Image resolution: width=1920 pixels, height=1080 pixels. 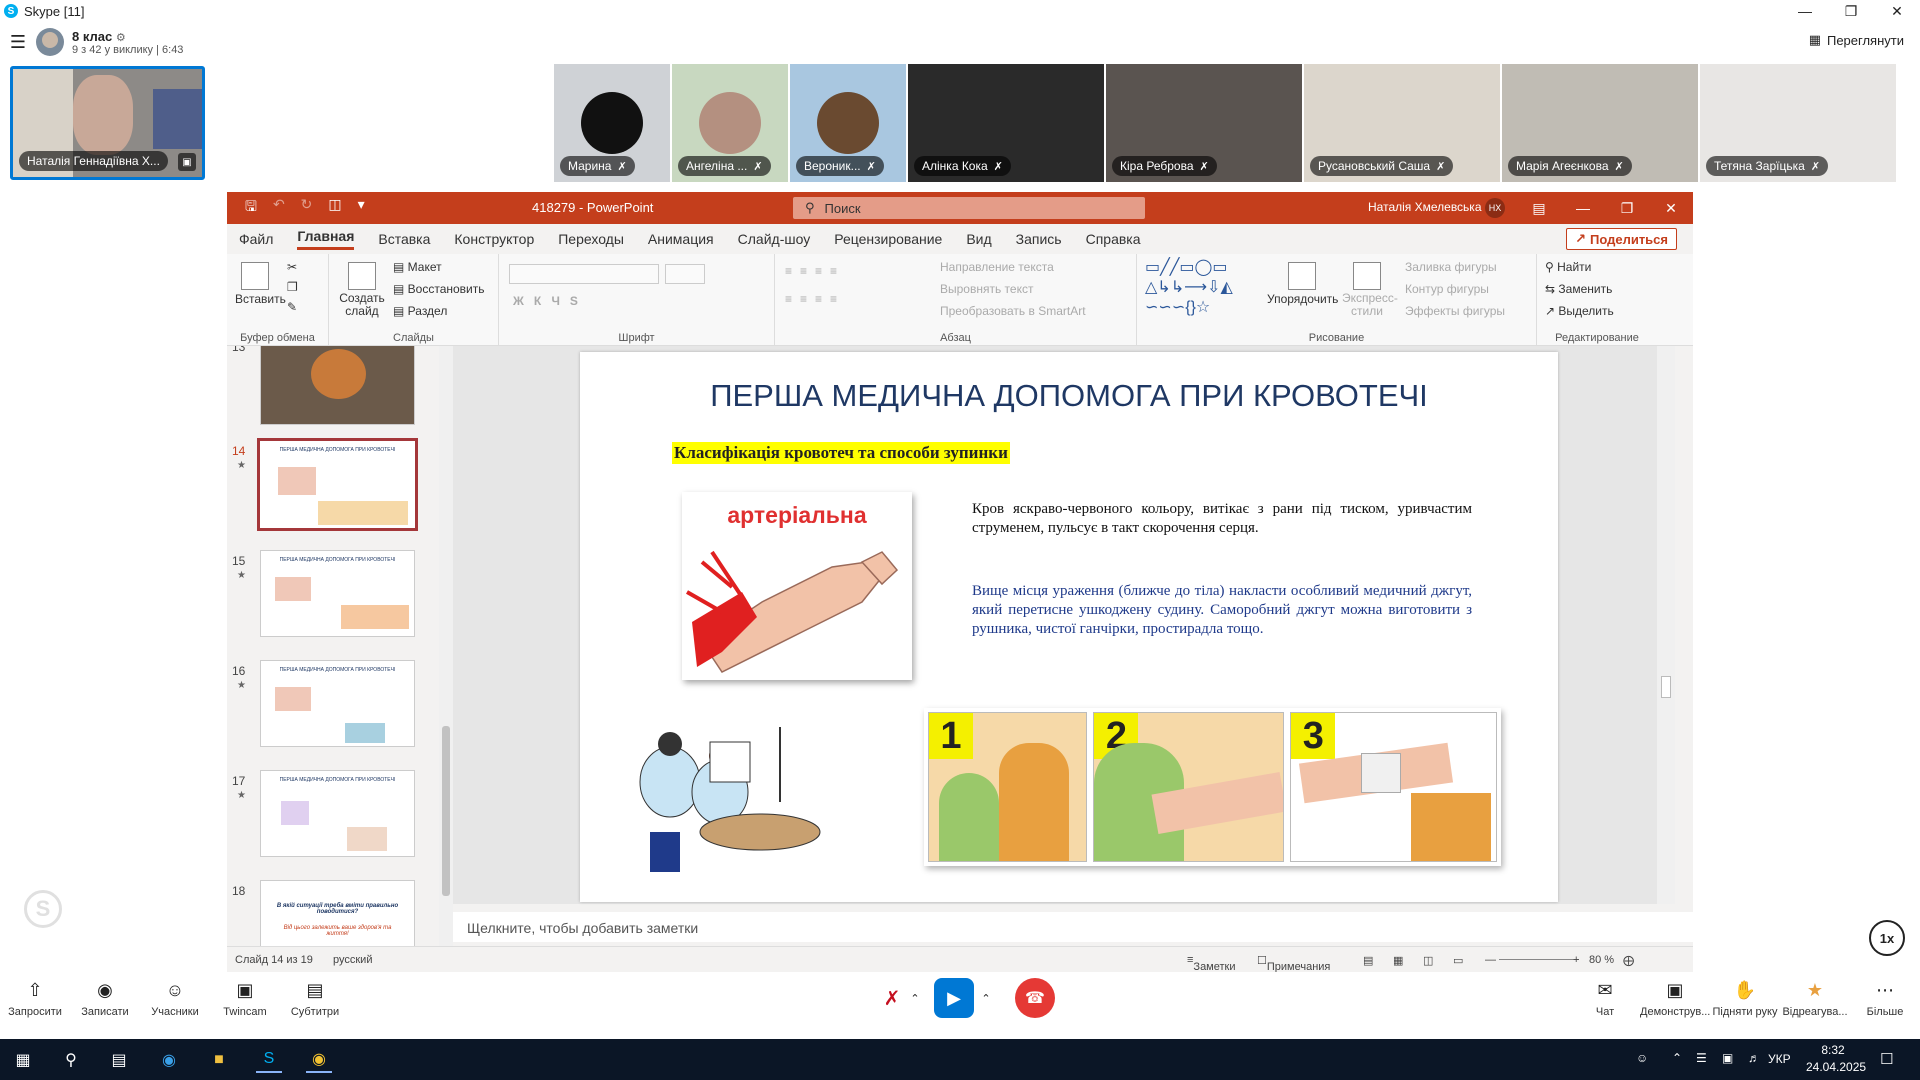 I want to click on cut-icon: ✂, so click(x=292, y=267).